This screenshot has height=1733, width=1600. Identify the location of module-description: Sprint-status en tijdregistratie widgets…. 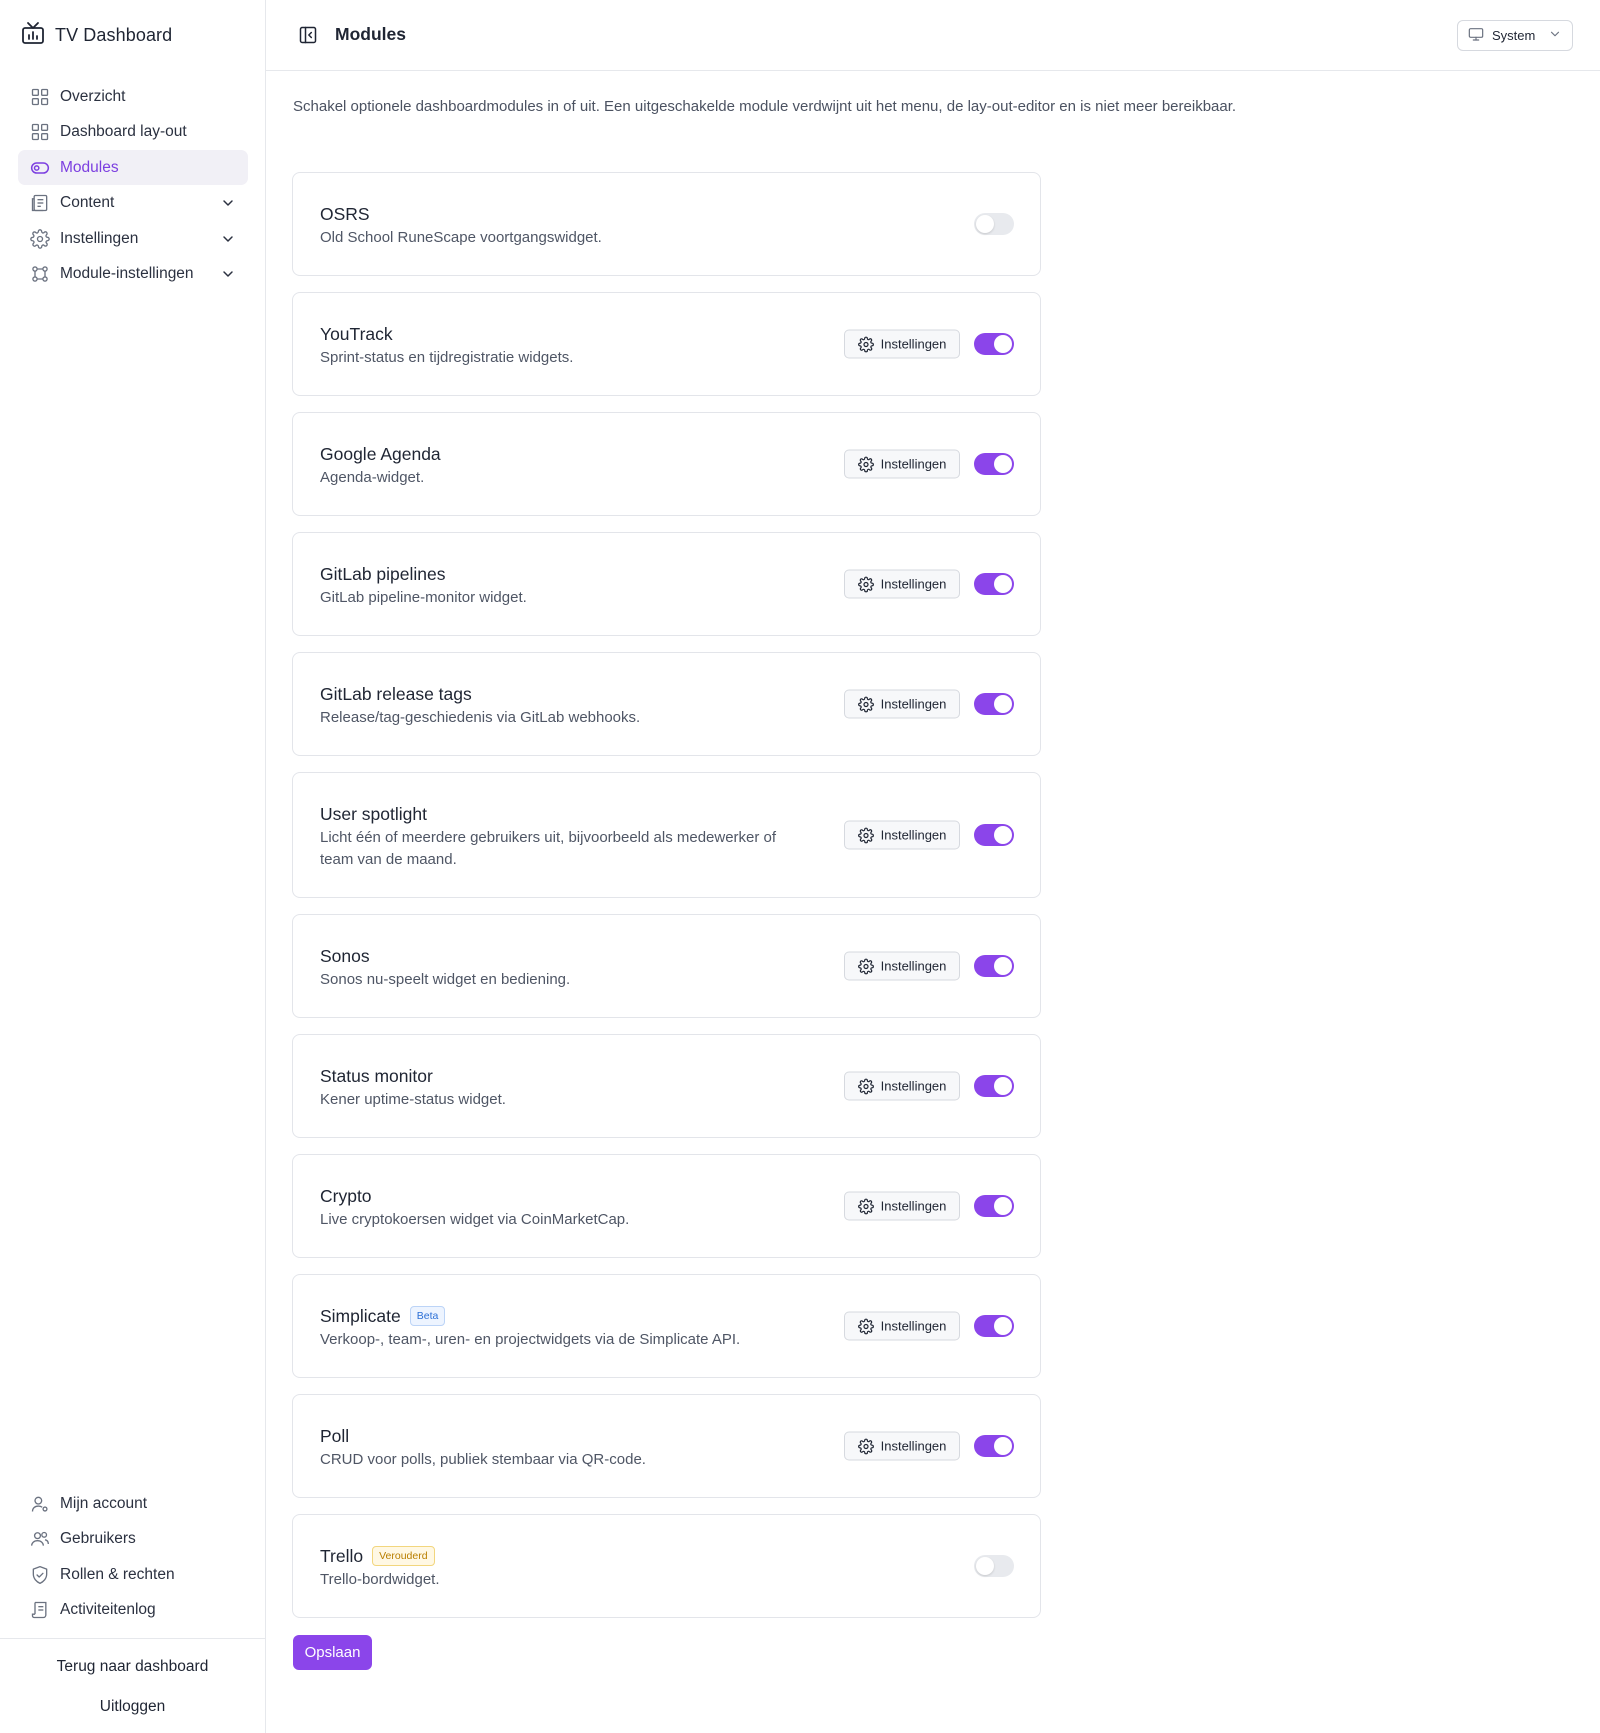
(447, 357).